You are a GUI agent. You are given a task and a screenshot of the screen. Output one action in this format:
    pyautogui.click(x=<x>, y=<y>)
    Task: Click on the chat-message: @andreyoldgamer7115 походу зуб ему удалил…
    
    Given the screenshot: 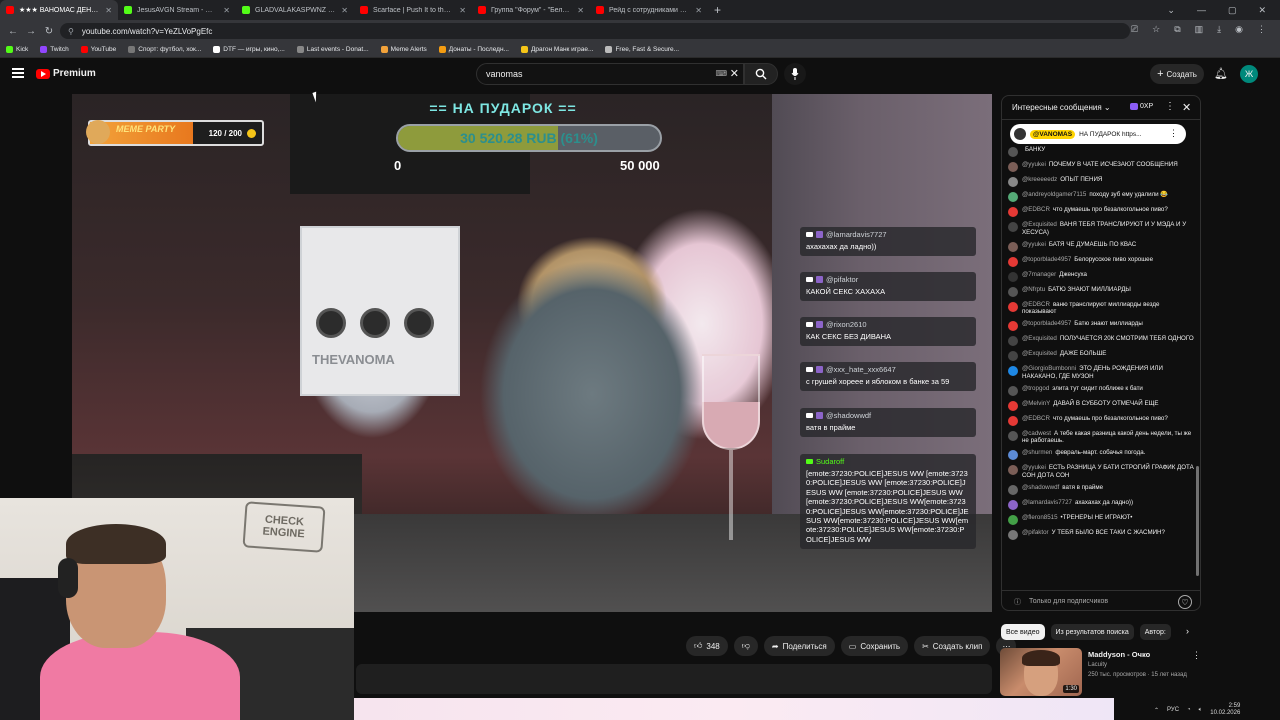 What is the action you would take?
    pyautogui.click(x=1101, y=196)
    